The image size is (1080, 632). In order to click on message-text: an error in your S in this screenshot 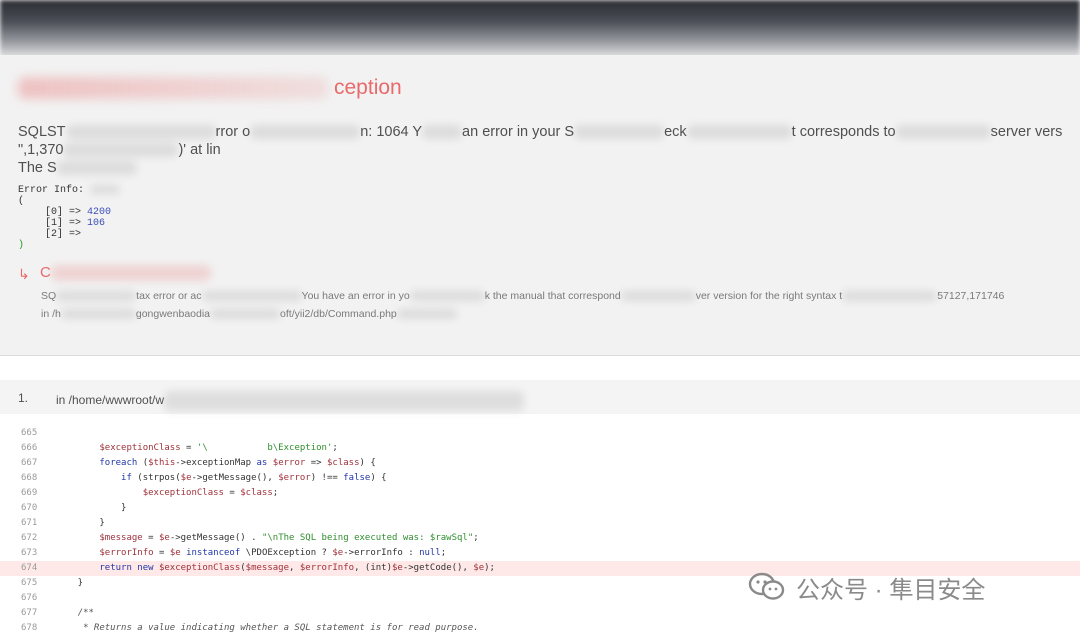, I will do `click(518, 132)`.